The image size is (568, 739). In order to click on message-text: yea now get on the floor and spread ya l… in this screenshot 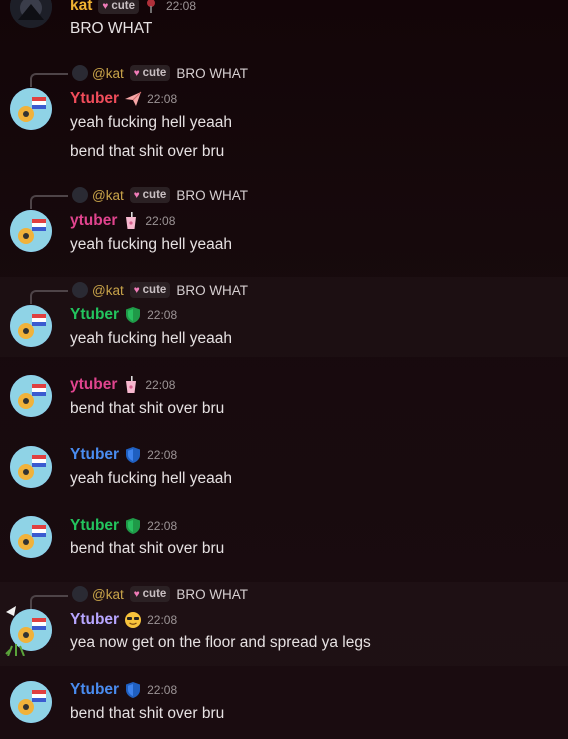, I will do `click(220, 642)`.